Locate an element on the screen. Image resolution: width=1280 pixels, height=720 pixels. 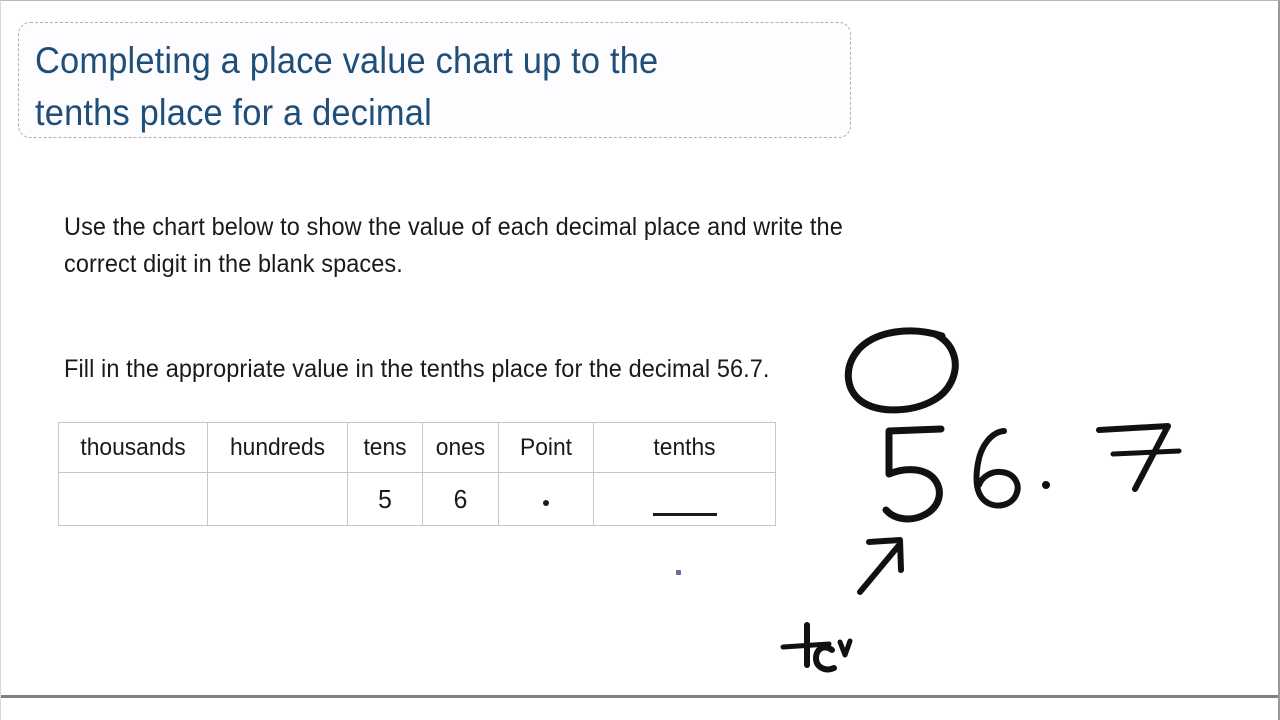
handwritten-decimal-point is located at coordinates (1046, 485).